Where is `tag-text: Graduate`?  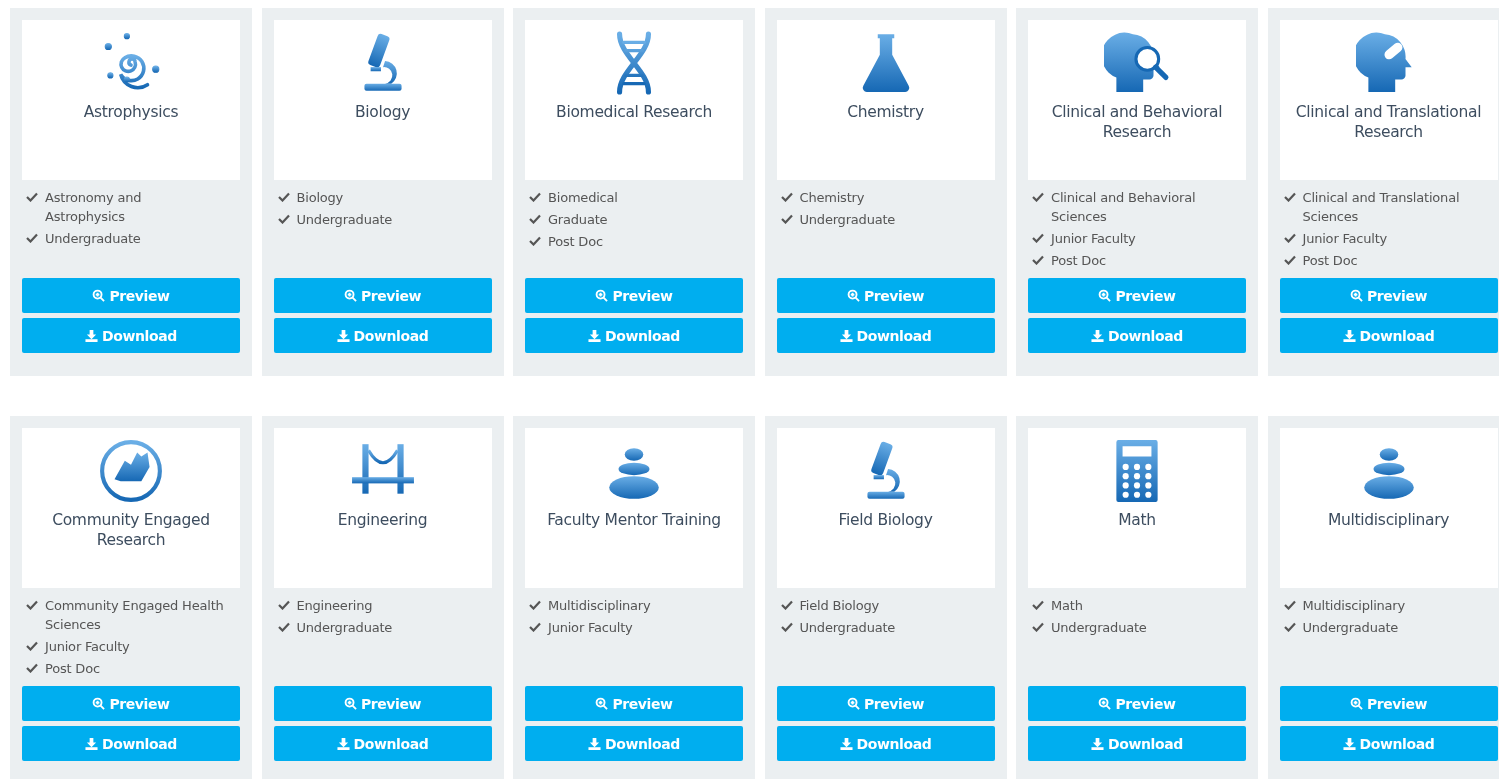
tag-text: Graduate is located at coordinates (578, 220).